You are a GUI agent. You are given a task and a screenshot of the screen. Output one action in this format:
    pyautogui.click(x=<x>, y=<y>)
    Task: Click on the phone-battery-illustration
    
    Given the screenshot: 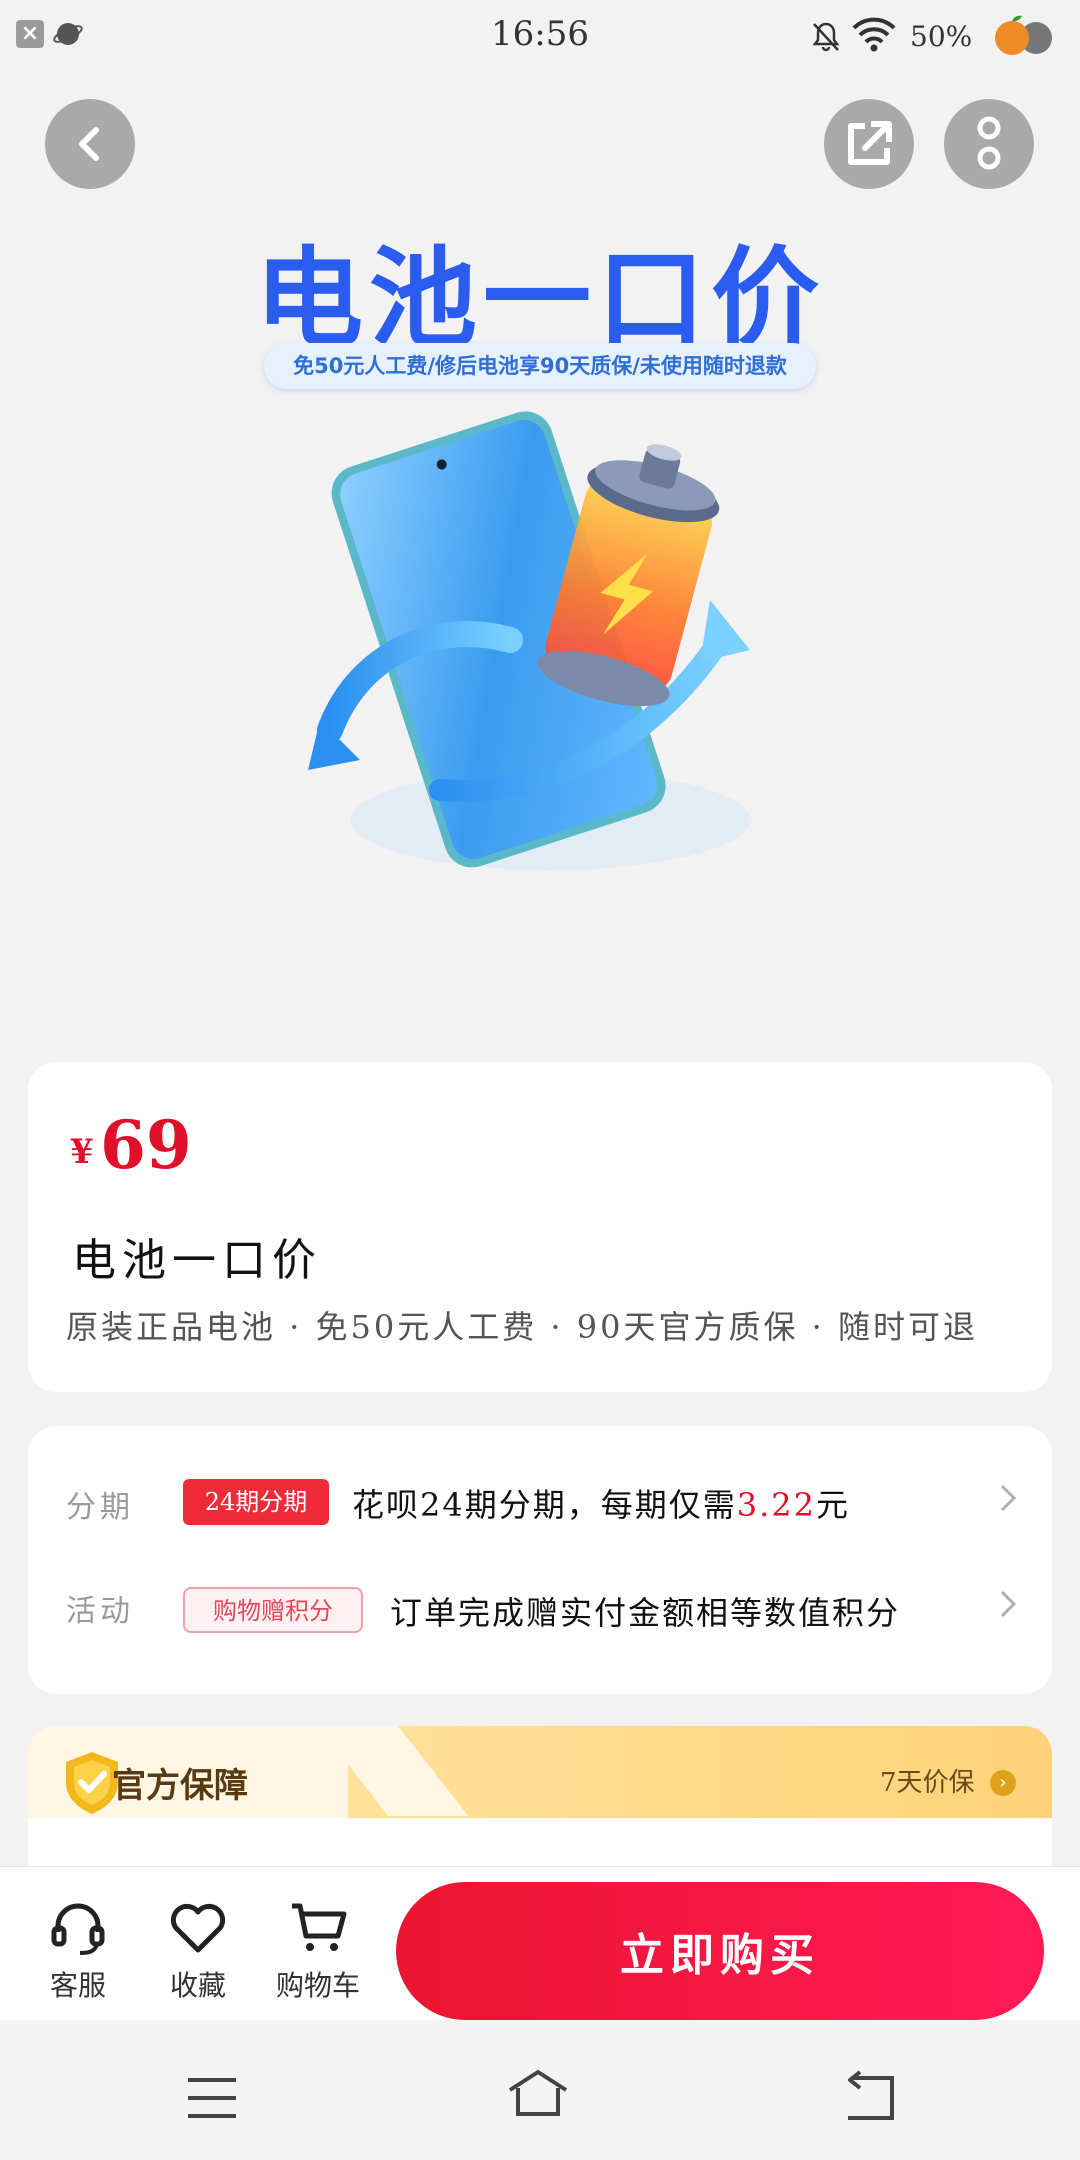 What is the action you would take?
    pyautogui.click(x=529, y=640)
    